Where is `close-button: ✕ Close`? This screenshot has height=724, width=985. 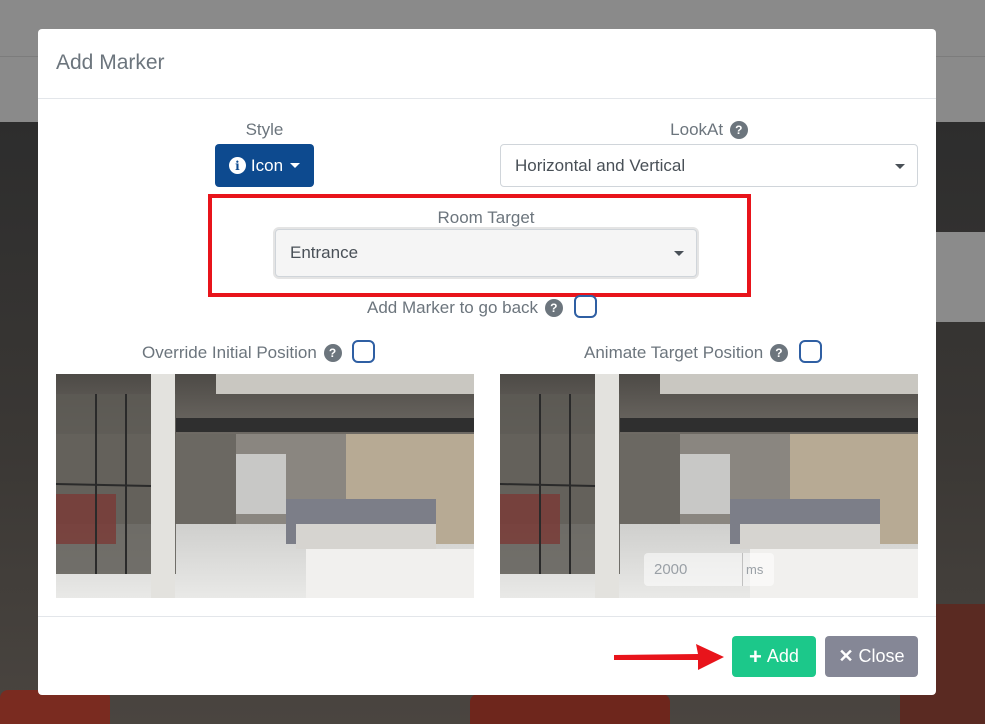
close-button: ✕ Close is located at coordinates (871, 656).